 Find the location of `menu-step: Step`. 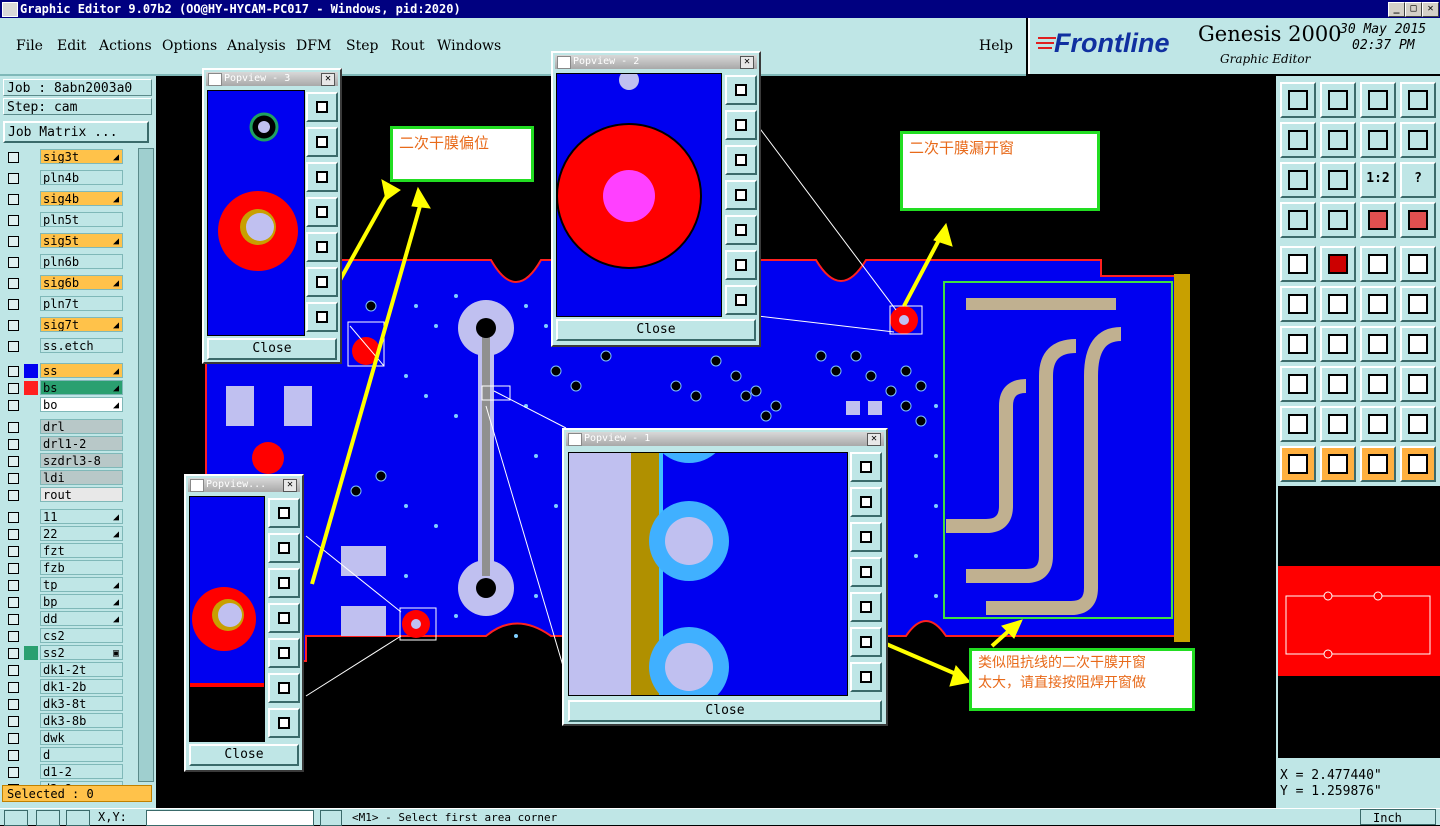

menu-step: Step is located at coordinates (362, 46).